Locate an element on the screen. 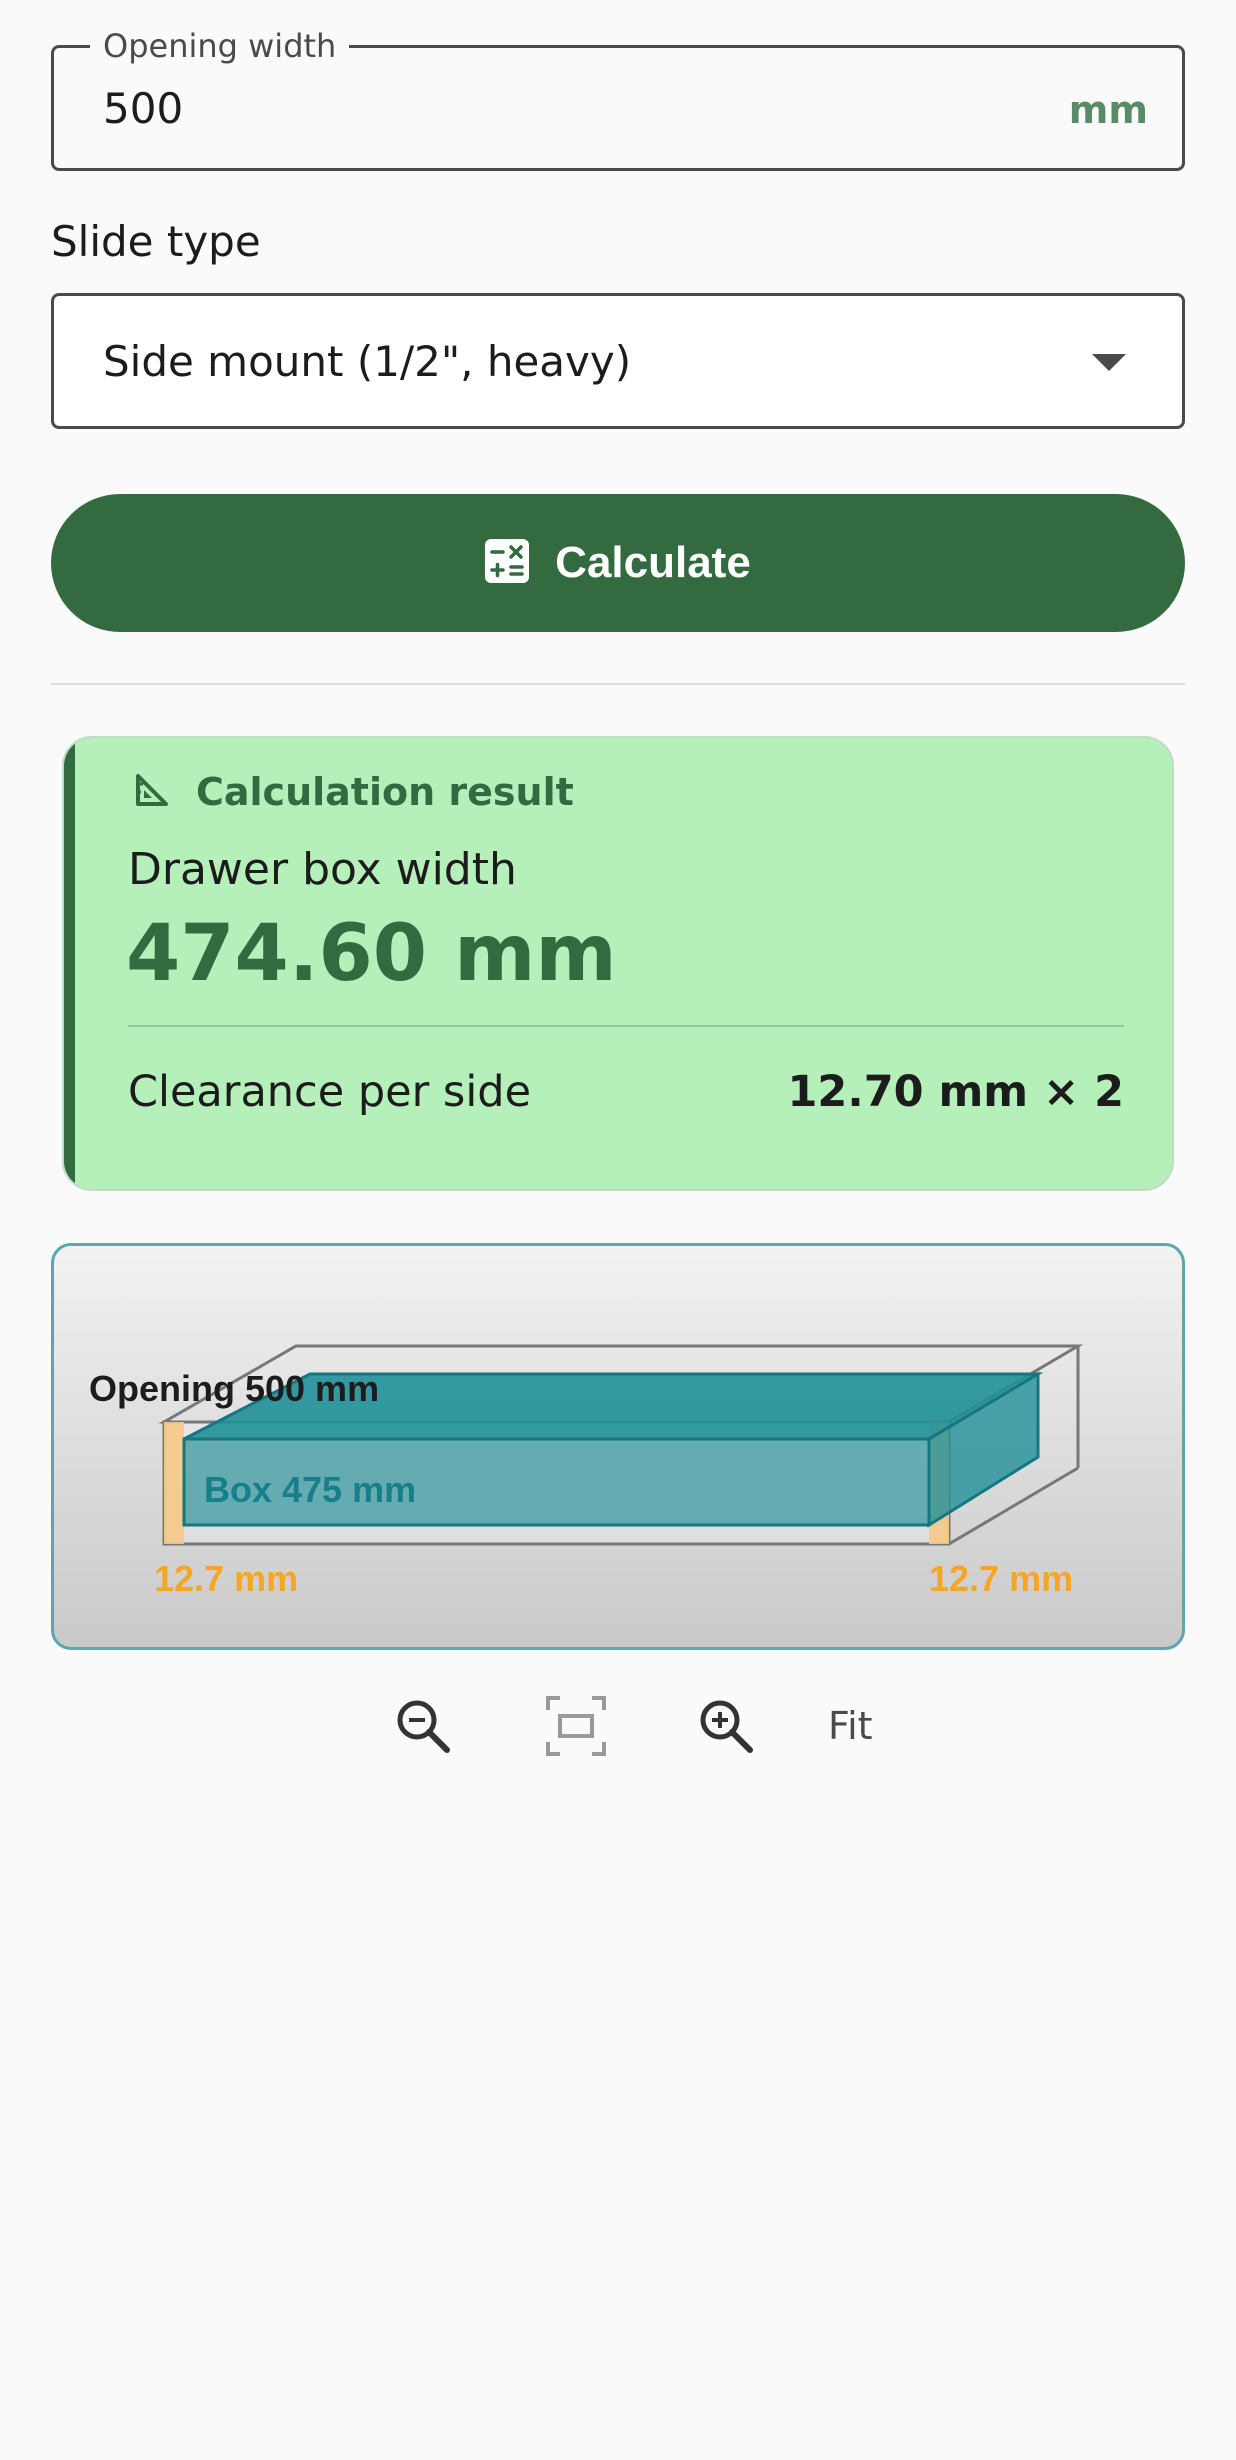 This screenshot has width=1236, height=2460. calculate-button: Calculate is located at coordinates (618, 563).